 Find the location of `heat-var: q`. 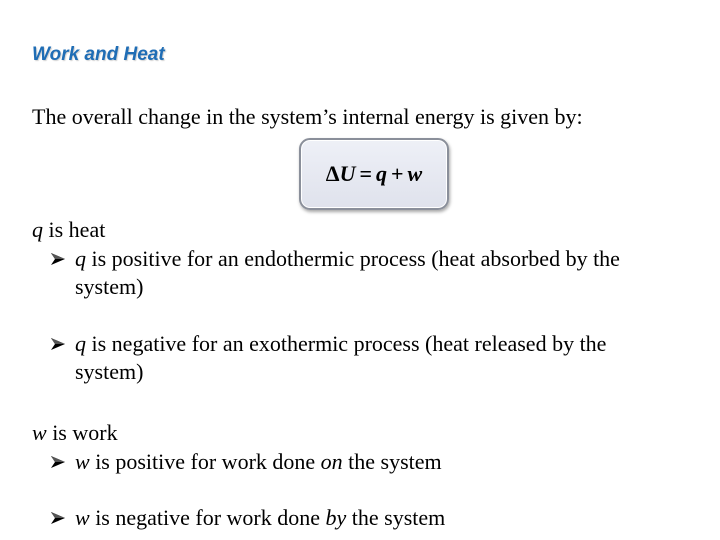

heat-var: q is located at coordinates (37, 229).